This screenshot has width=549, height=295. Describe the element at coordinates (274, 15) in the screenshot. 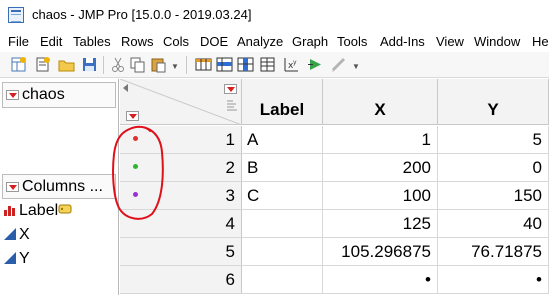

I see `title-bar: chaos - JMP Pro [15.0.0 - 2019.03.24]` at that location.